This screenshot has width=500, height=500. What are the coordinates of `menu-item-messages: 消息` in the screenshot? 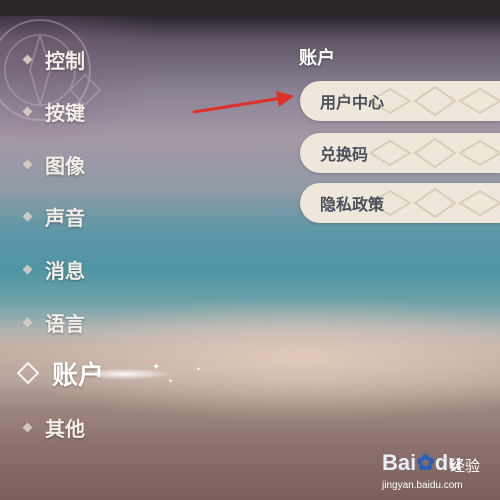 It's located at (53, 269).